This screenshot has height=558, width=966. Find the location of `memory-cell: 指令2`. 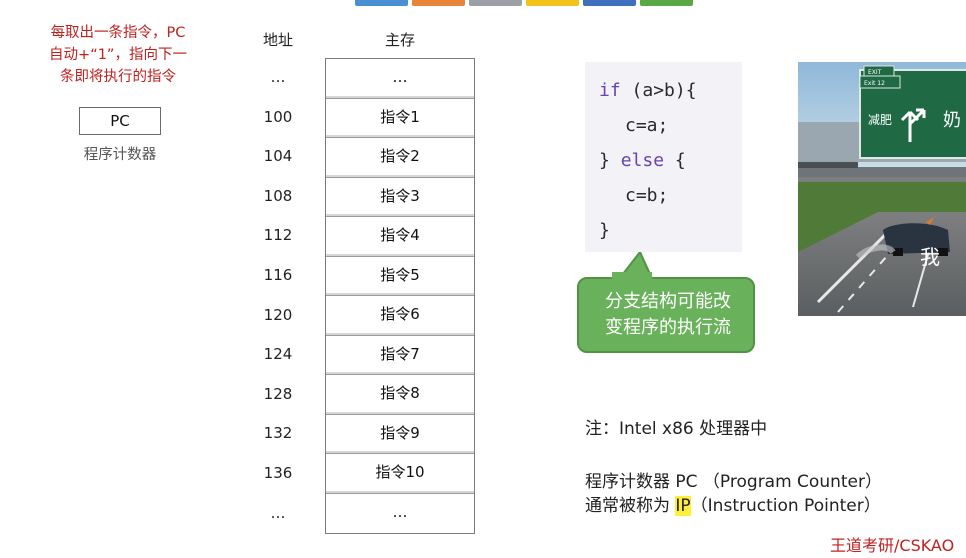

memory-cell: 指令2 is located at coordinates (400, 158).